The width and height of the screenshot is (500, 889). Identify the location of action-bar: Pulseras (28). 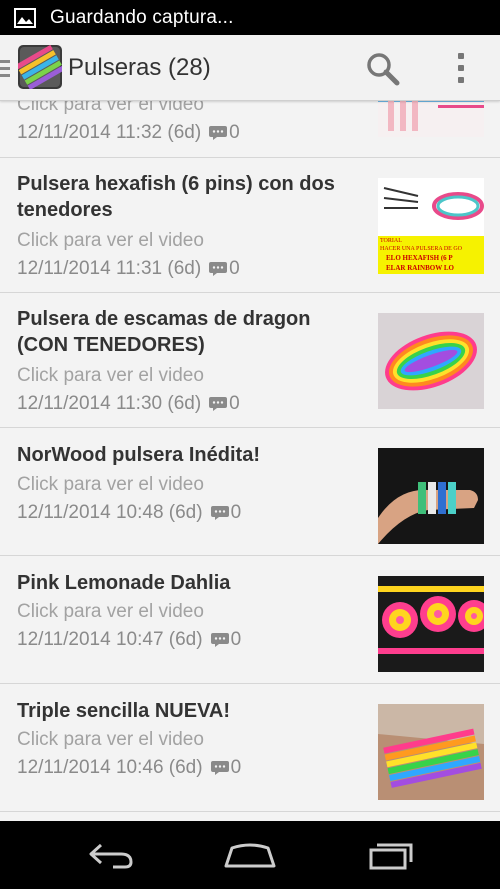
(250, 68).